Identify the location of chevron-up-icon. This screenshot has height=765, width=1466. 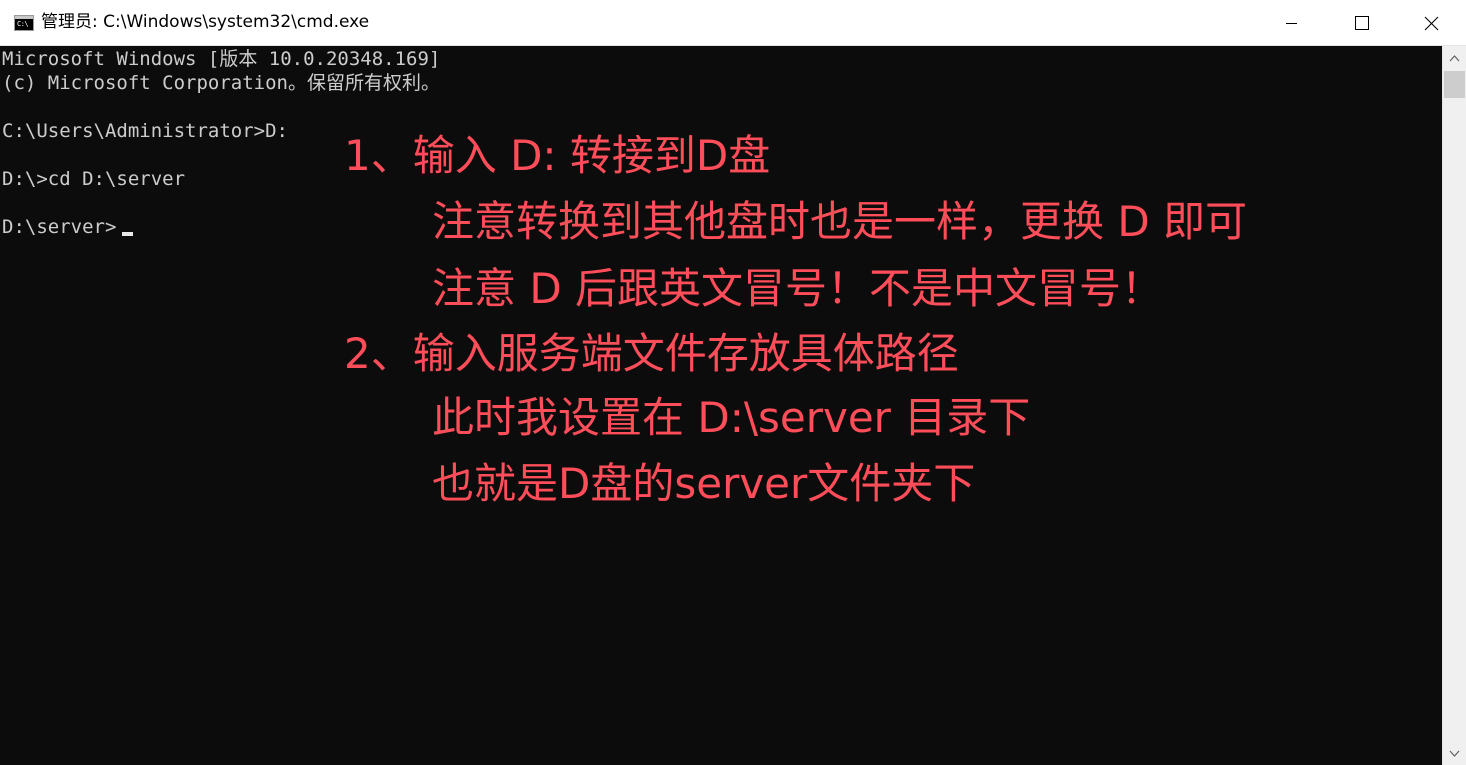
(1454, 58).